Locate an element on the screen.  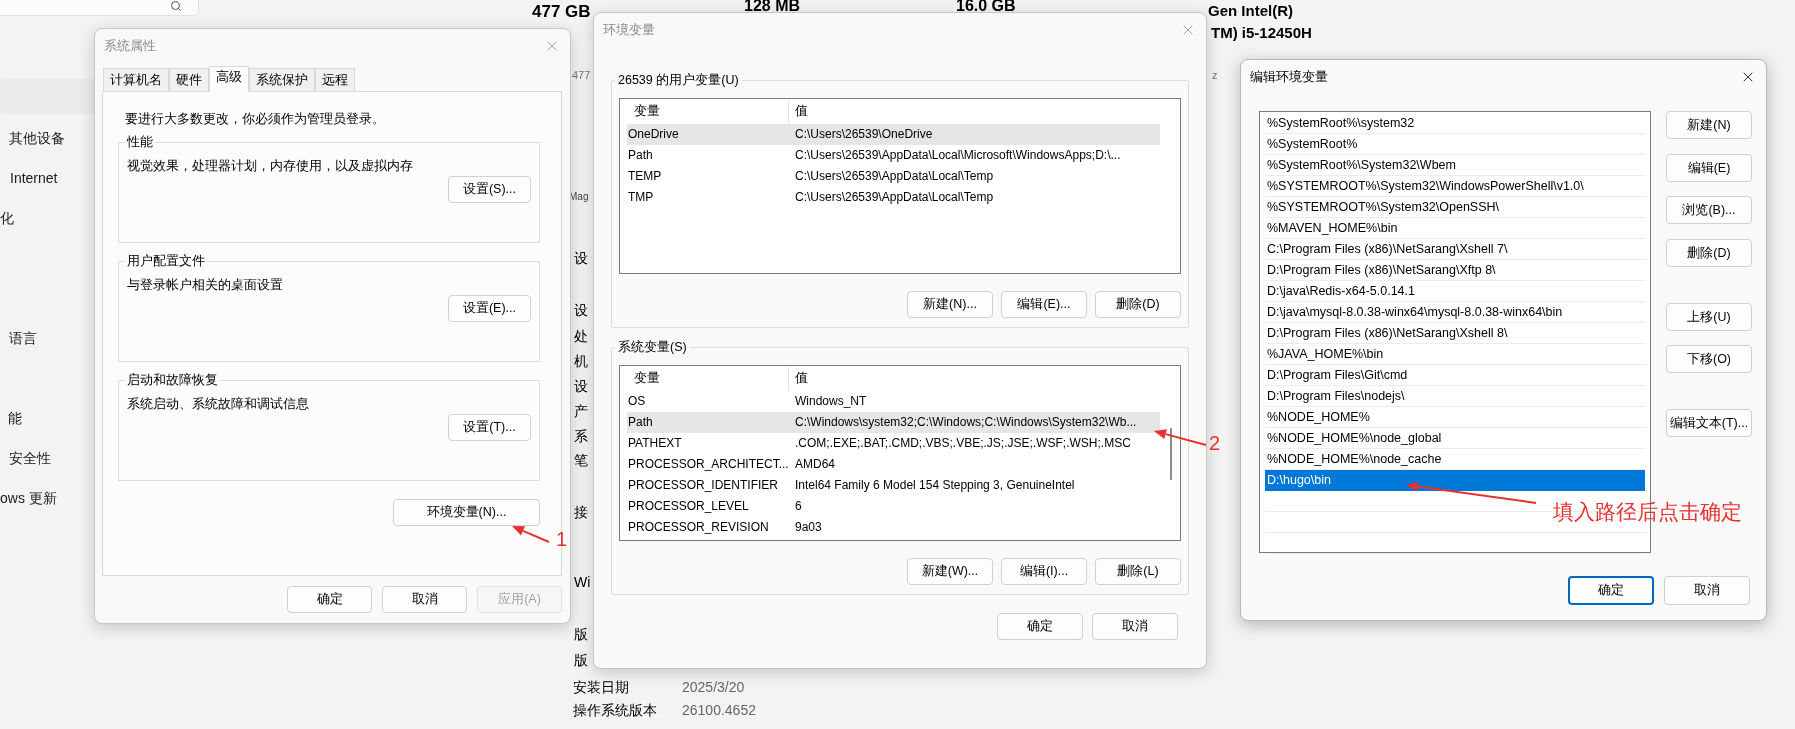
detail-label: 系 is located at coordinates (581, 436).